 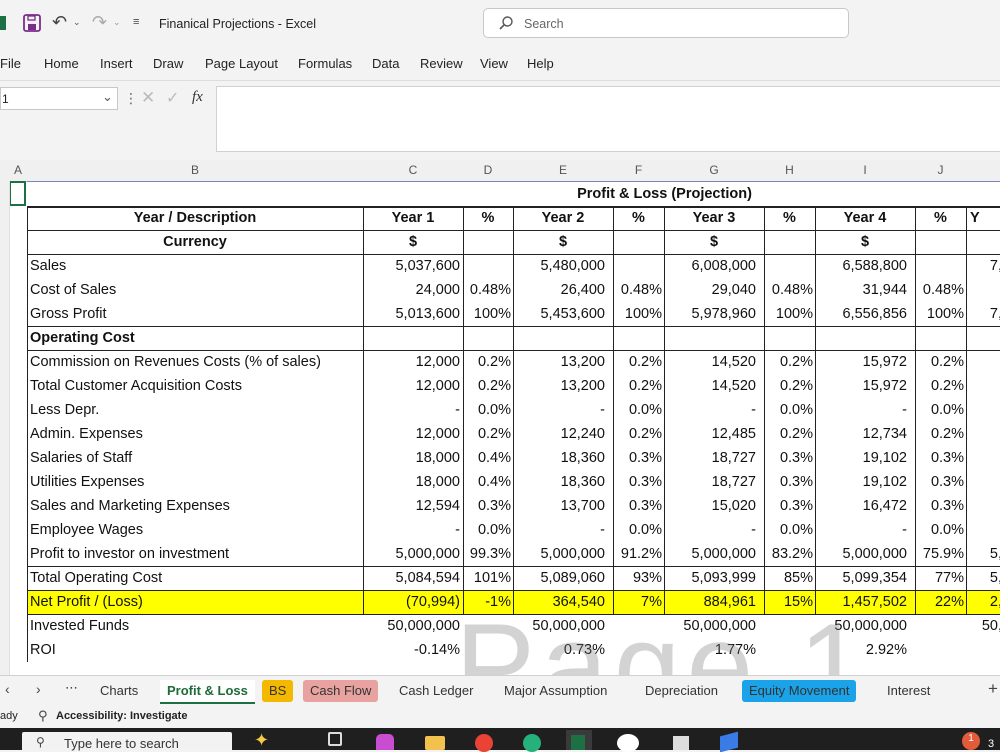 I want to click on year-4-pct: 0.2%, so click(x=939, y=386).